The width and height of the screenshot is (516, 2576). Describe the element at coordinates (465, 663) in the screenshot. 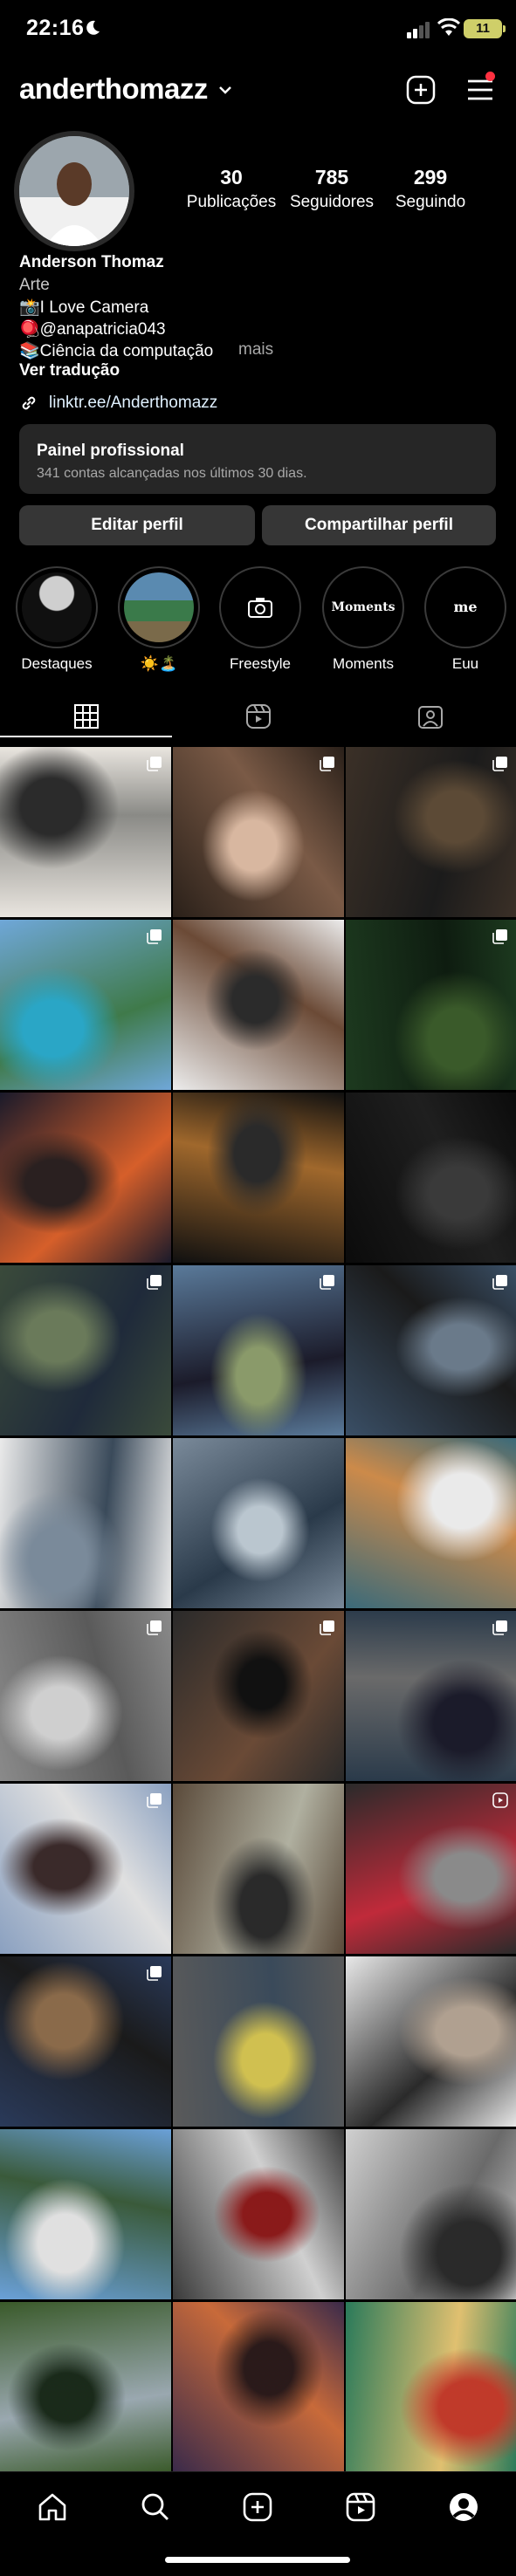

I see `highlight-label: Euu` at that location.